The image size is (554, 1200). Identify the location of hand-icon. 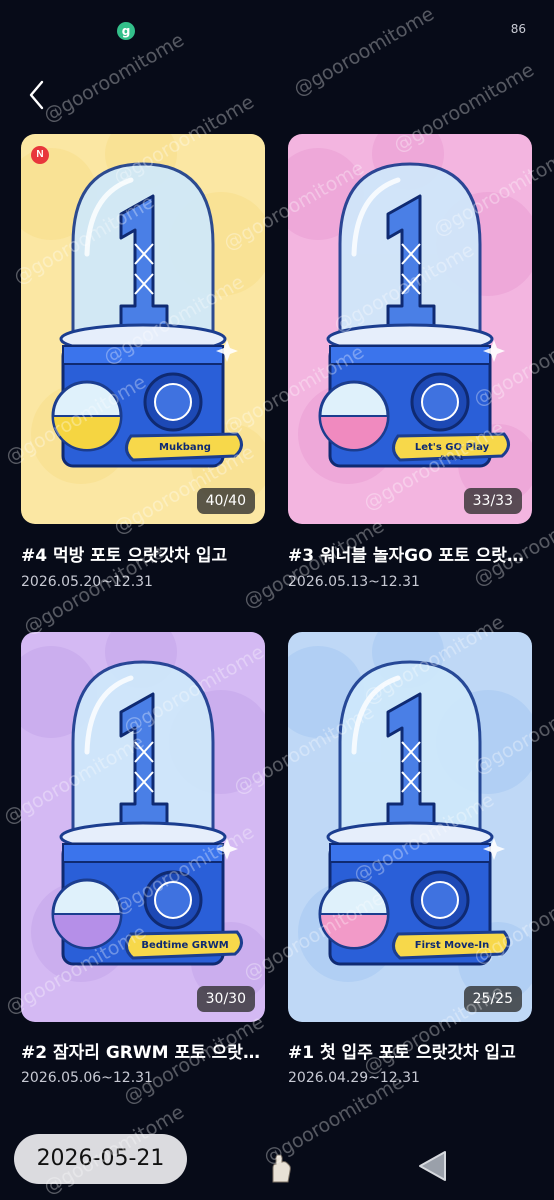
(281, 1168).